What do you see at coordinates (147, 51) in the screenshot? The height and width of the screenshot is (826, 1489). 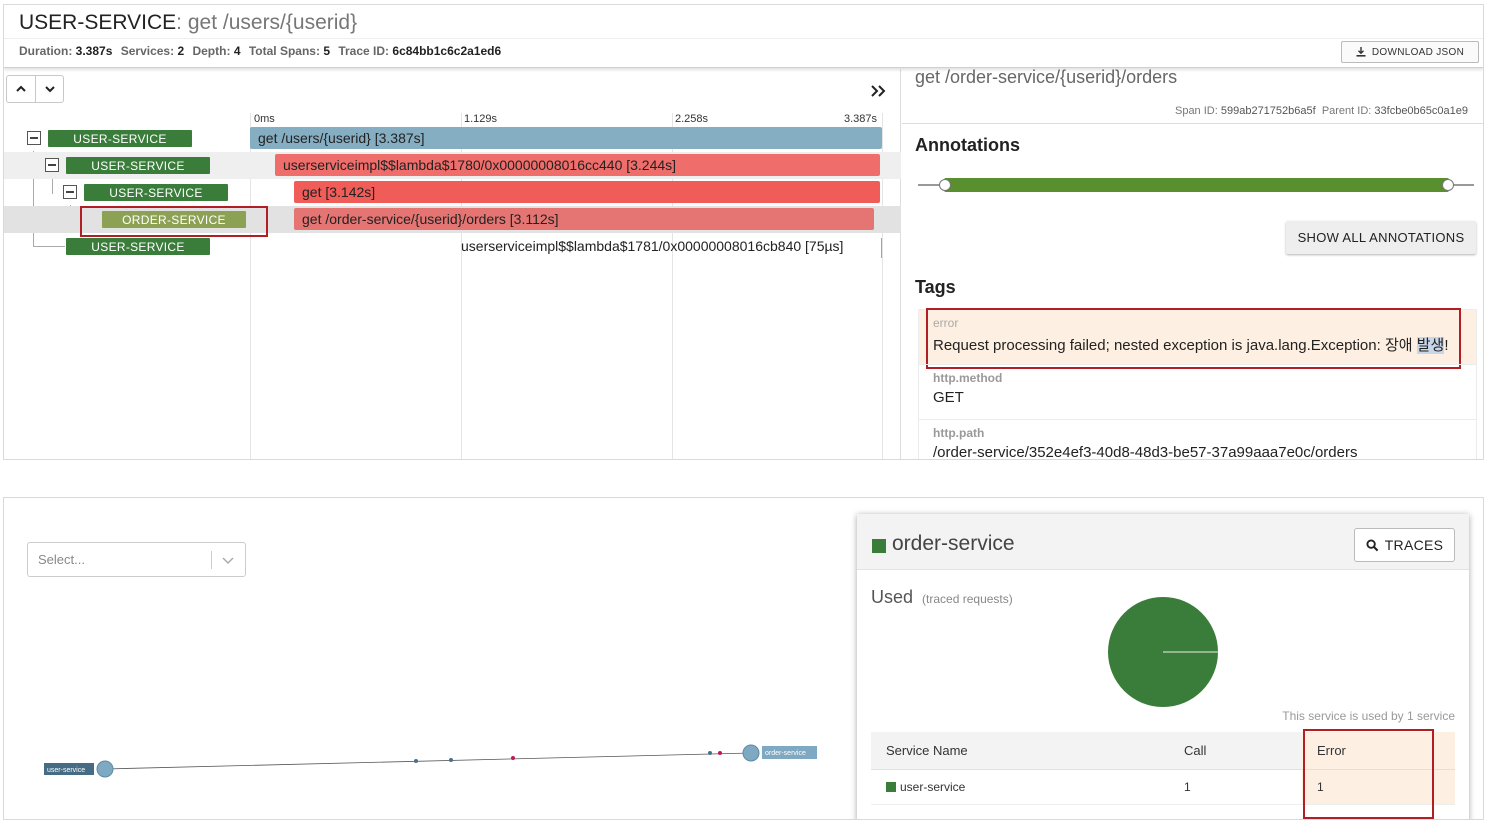 I see `services-label: Services:` at bounding box center [147, 51].